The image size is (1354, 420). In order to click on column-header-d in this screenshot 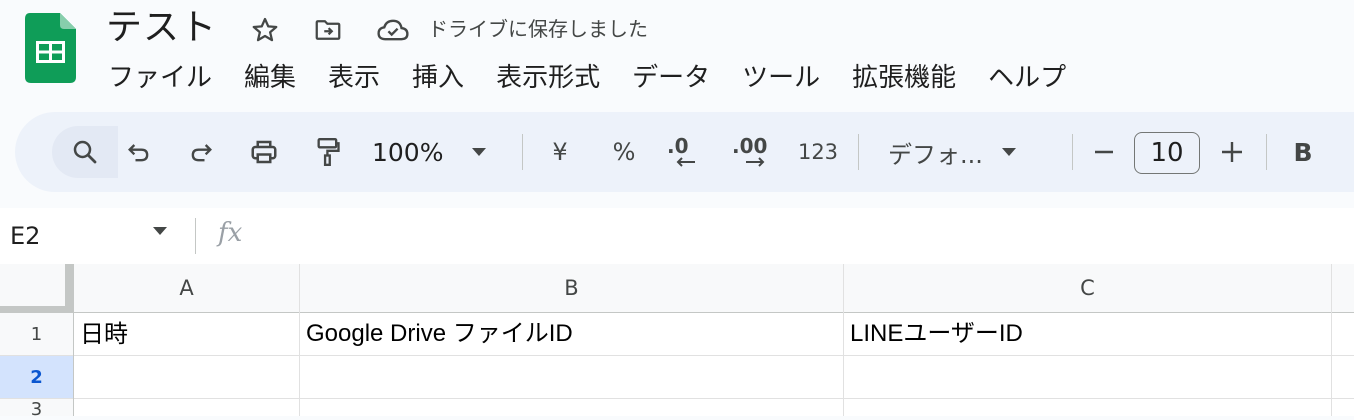, I will do `click(1343, 288)`.